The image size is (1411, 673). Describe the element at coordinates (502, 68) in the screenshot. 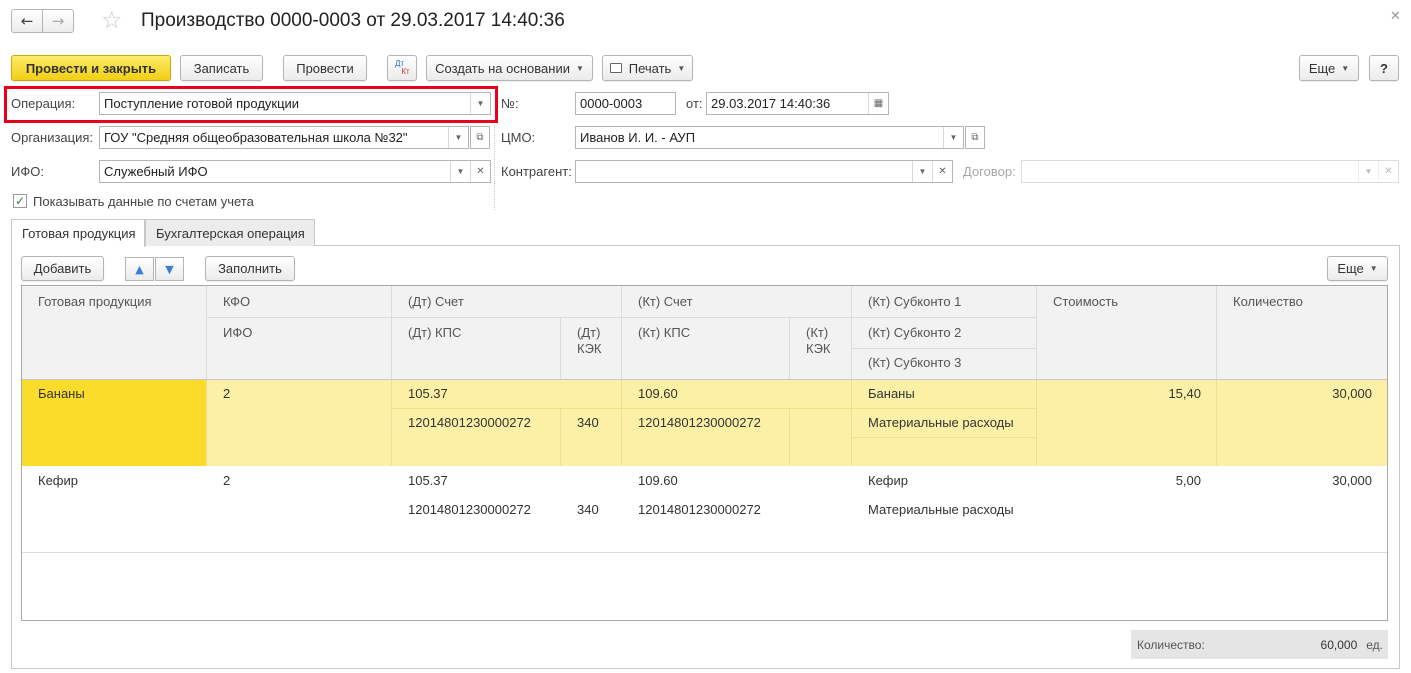

I see `create-based-on-label: Создать на основании` at that location.